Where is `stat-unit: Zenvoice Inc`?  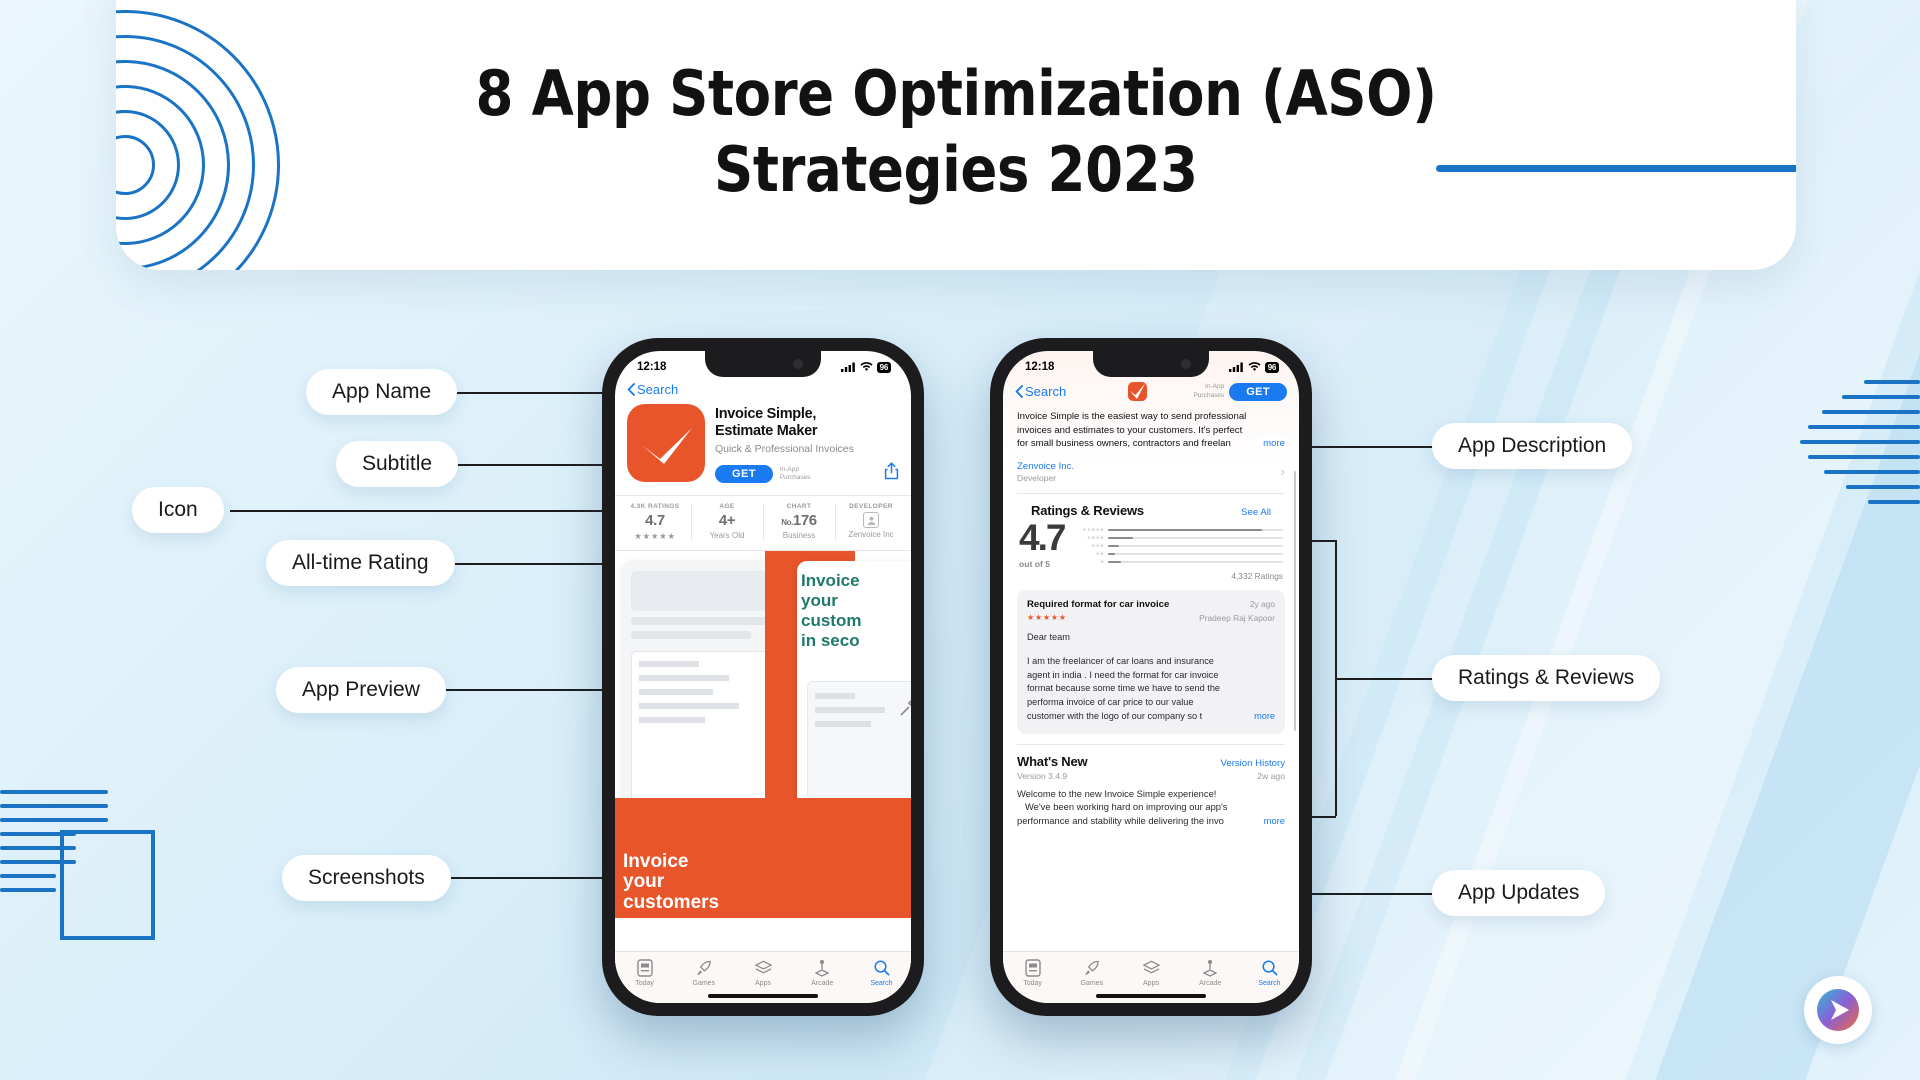
stat-unit: Zenvoice Inc is located at coordinates (871, 535).